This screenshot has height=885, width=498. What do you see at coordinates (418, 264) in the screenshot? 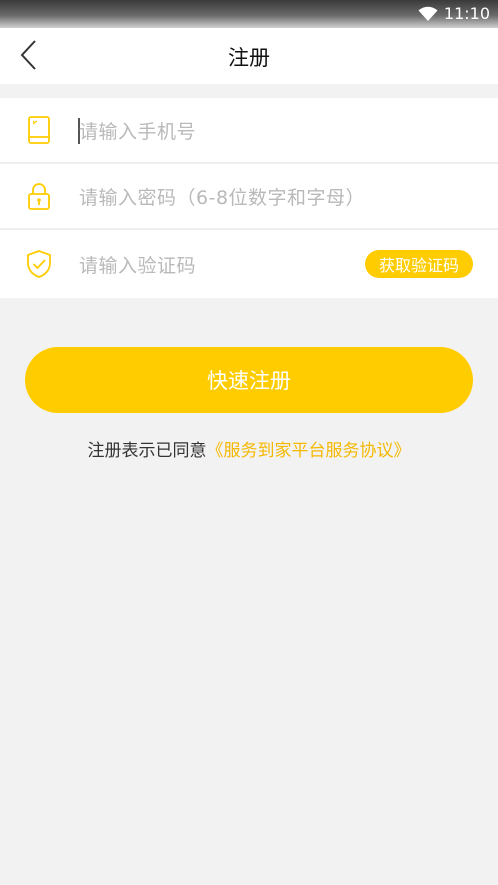
I see `get-code-button: 获取验证码` at bounding box center [418, 264].